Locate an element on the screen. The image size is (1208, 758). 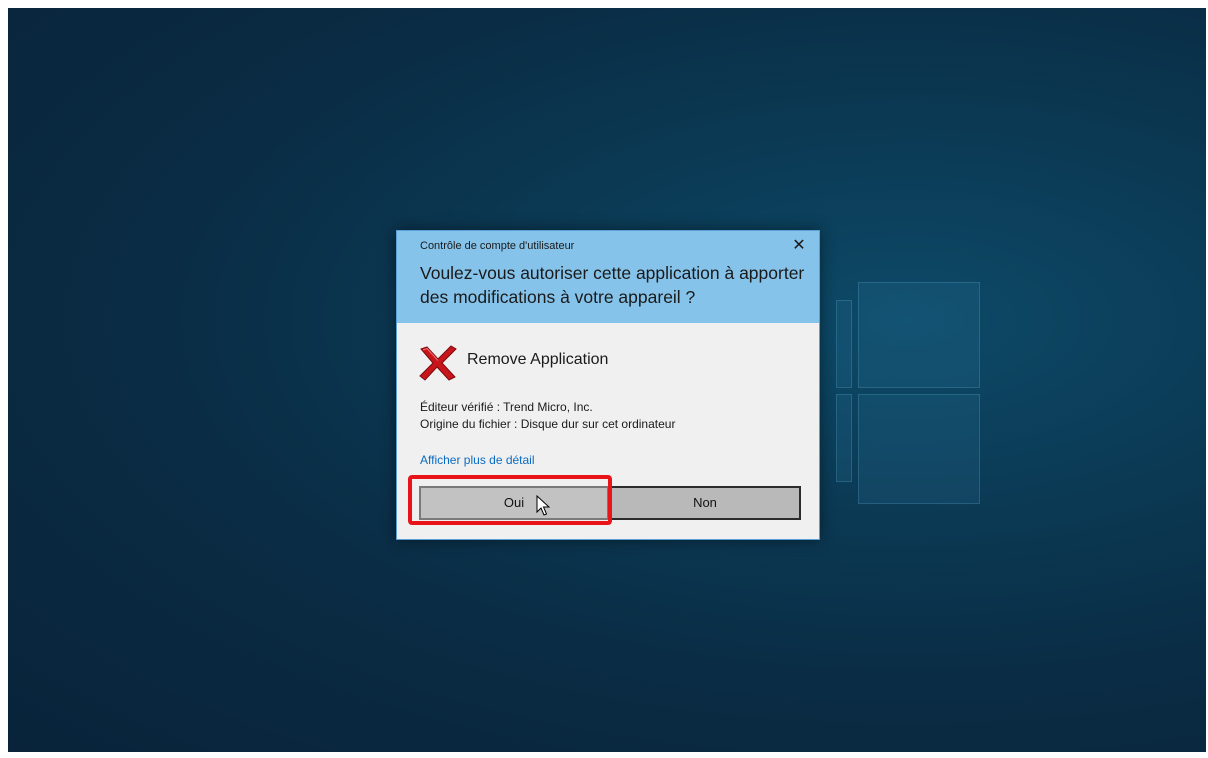
red-x-icon is located at coordinates (438, 363).